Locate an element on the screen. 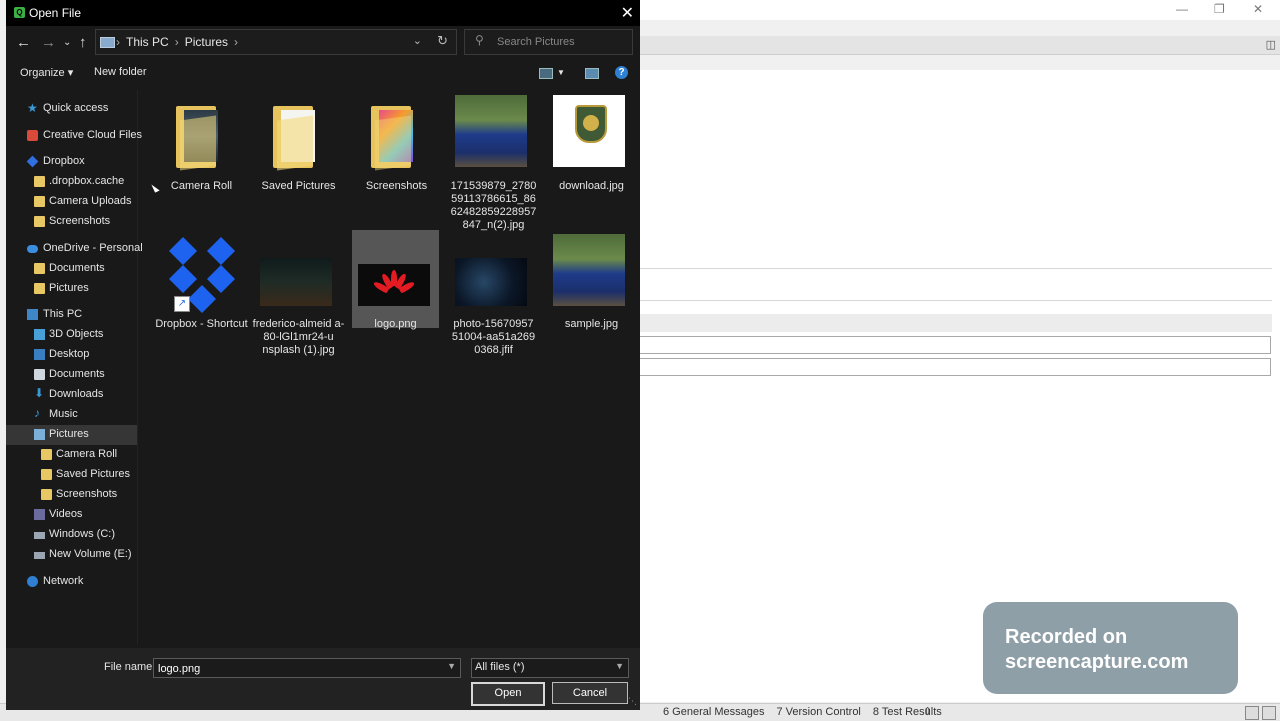  open-button: Open is located at coordinates (508, 694).